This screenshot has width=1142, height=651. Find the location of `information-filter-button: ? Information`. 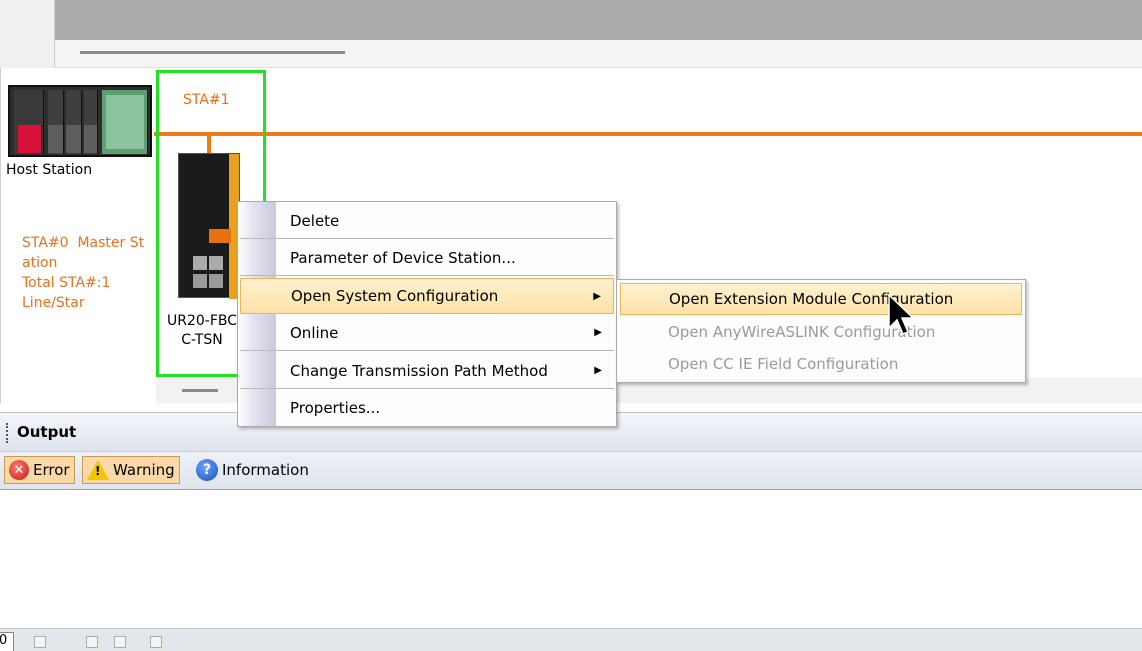

information-filter-button: ? Information is located at coordinates (252, 470).